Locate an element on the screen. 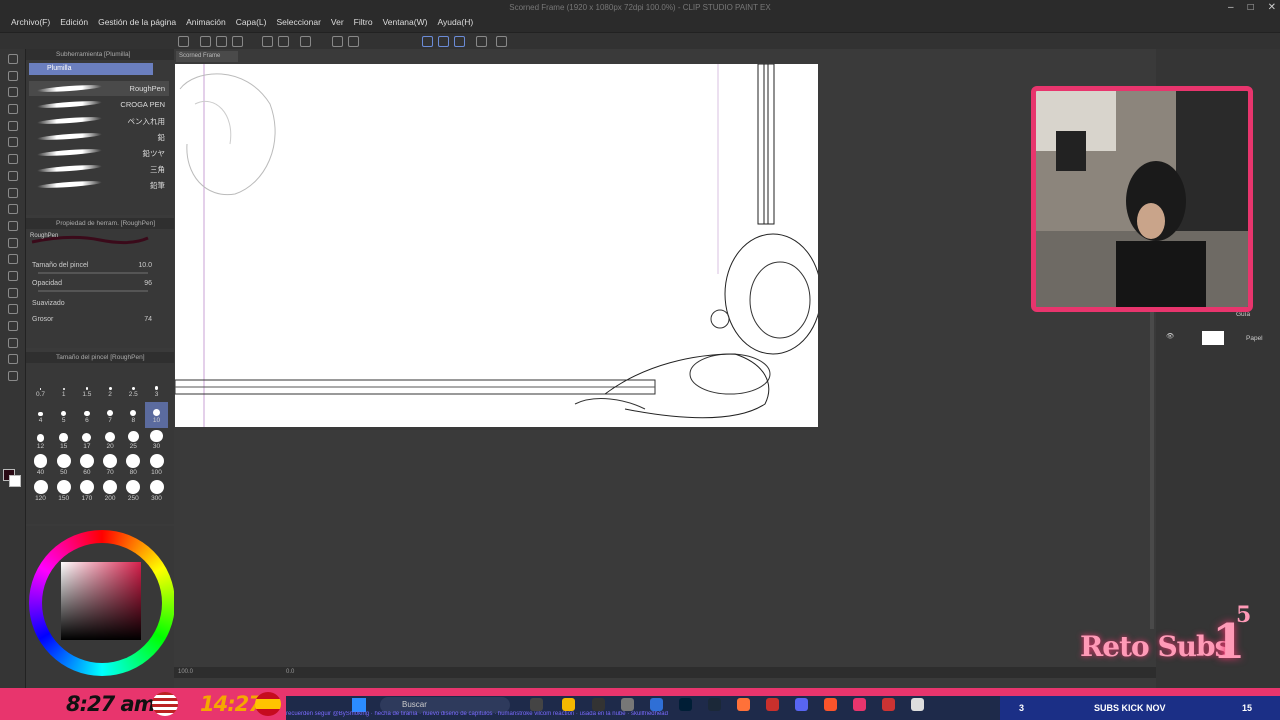  lasso-tool-icon is located at coordinates (13, 109).